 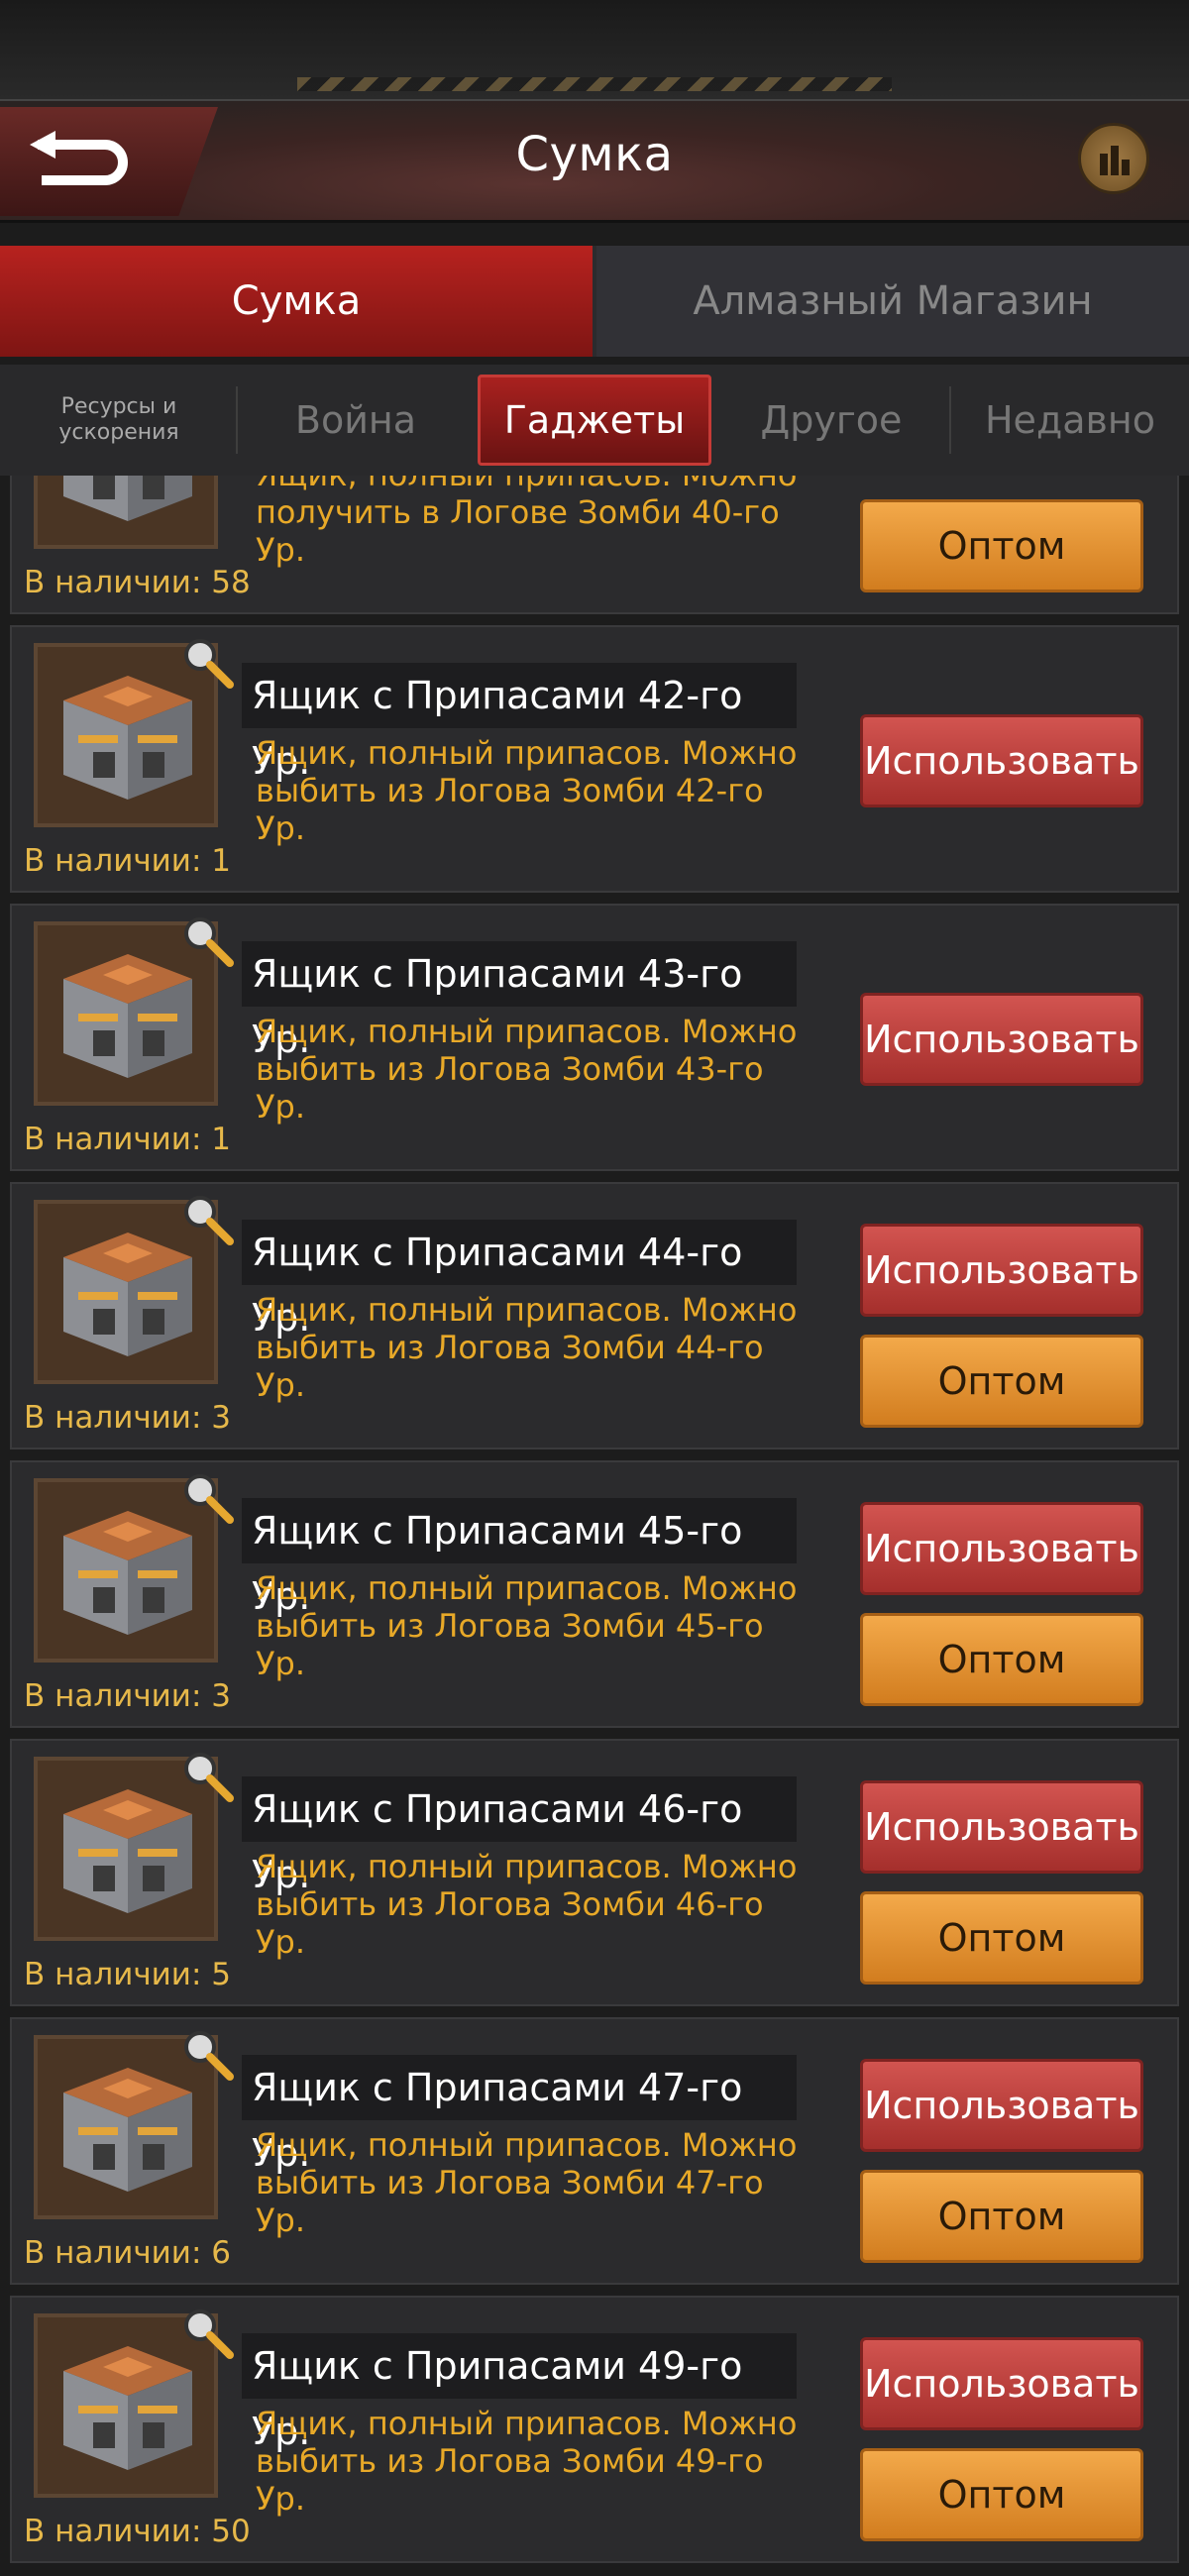 What do you see at coordinates (519, 1836) in the screenshot?
I see `item-name: Ящик с Припасами 46-го Ур.` at bounding box center [519, 1836].